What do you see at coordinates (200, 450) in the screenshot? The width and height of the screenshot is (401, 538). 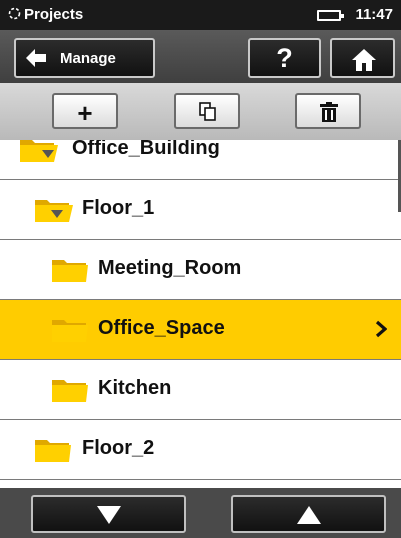 I see `tree-item: Floor_2` at bounding box center [200, 450].